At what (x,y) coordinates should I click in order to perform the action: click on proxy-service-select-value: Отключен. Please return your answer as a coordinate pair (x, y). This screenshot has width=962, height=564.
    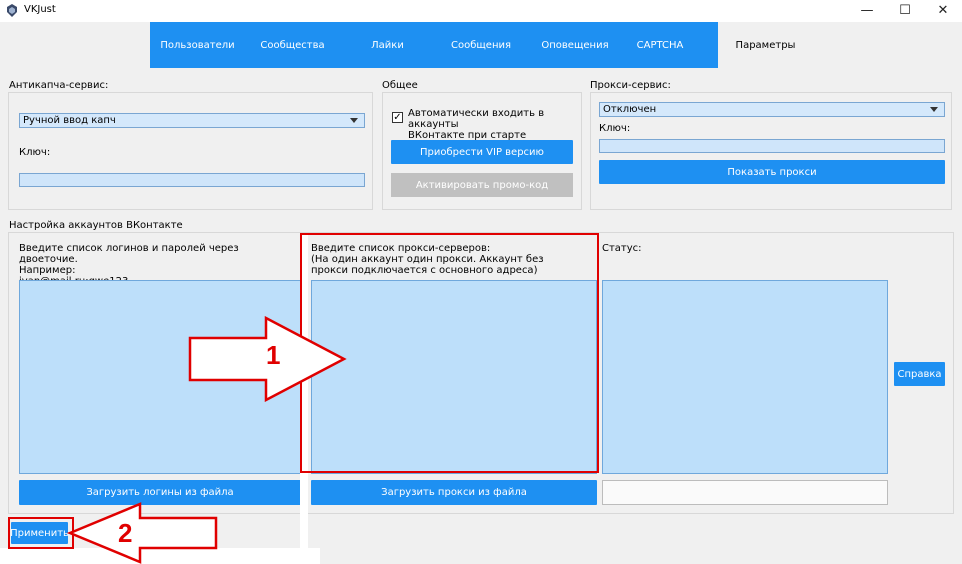
    Looking at the image, I should click on (630, 109).